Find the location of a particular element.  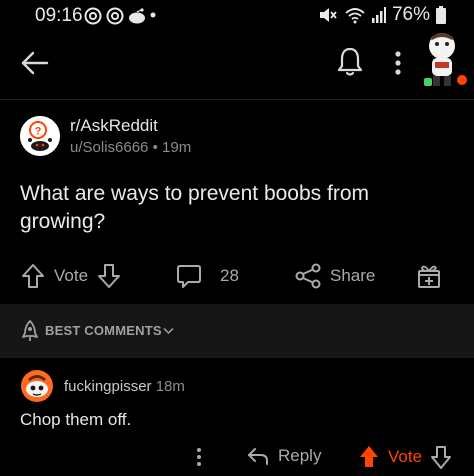

user-avatar is located at coordinates (444, 61).